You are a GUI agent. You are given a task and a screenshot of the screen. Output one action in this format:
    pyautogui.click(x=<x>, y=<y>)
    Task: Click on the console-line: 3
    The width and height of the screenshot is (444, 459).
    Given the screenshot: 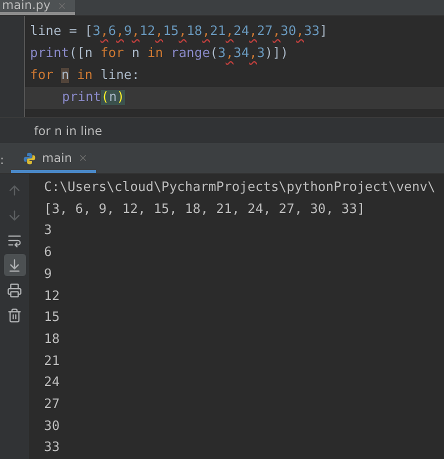 What is the action you would take?
    pyautogui.click(x=48, y=231)
    